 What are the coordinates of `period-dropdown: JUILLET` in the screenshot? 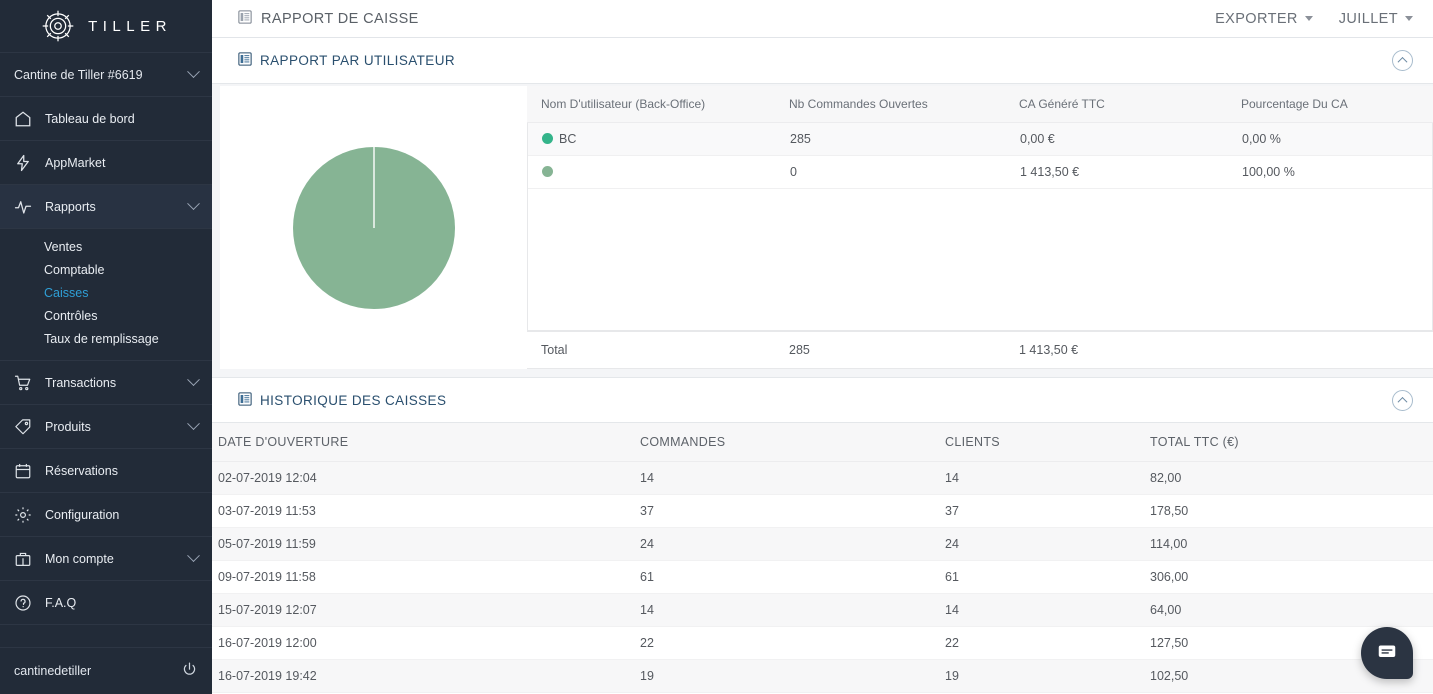 It's located at (1376, 19).